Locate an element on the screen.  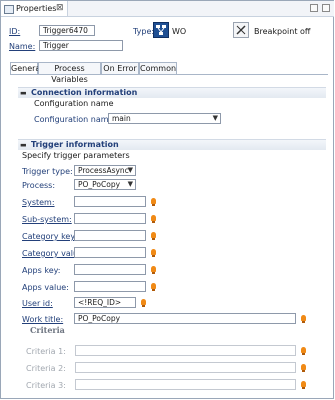
connection-title: Connection information is located at coordinates (84, 92).